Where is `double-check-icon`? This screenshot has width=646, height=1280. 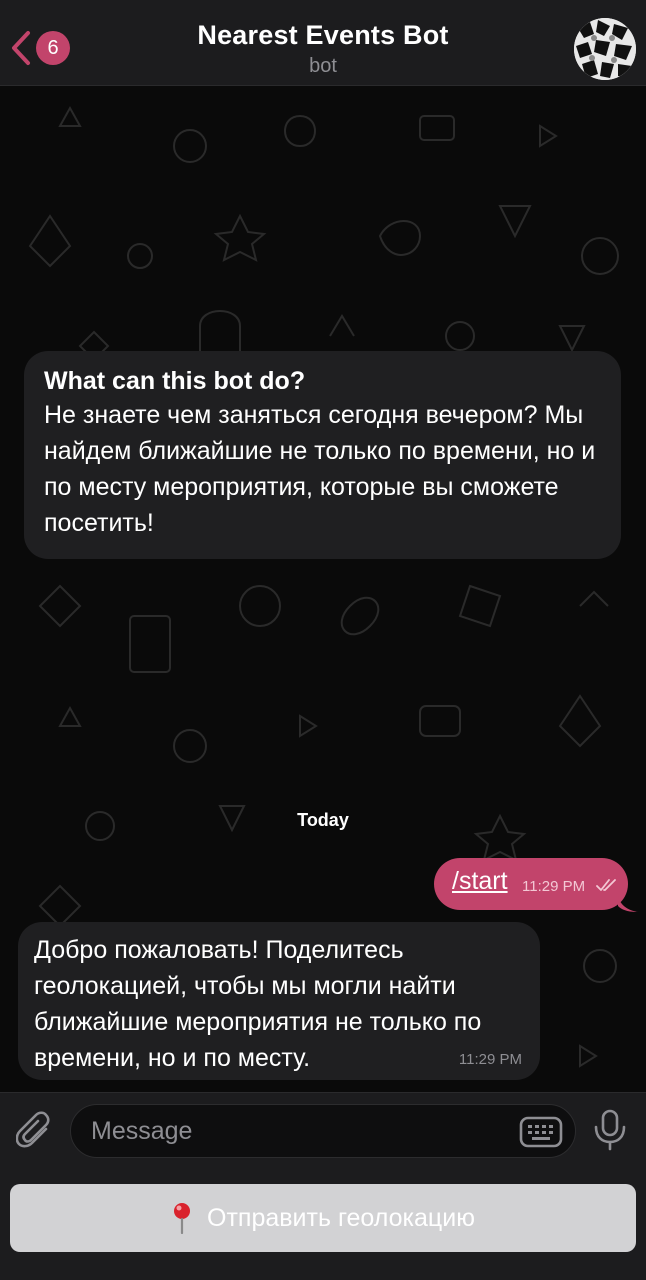
double-check-icon is located at coordinates (607, 887).